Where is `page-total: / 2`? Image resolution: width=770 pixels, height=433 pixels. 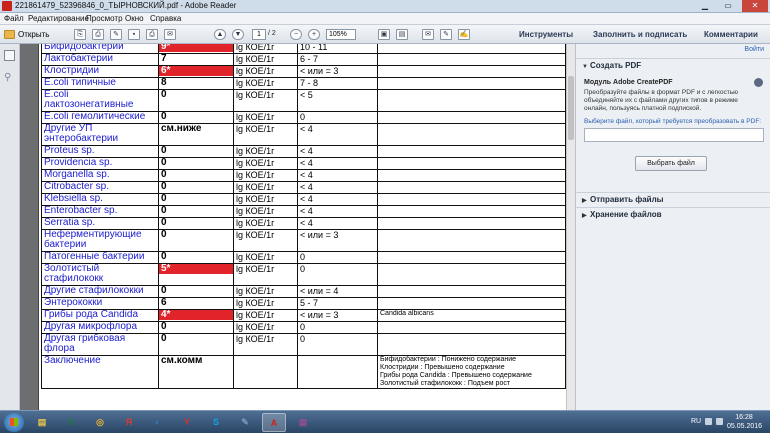
page-total: / 2 is located at coordinates (272, 33).